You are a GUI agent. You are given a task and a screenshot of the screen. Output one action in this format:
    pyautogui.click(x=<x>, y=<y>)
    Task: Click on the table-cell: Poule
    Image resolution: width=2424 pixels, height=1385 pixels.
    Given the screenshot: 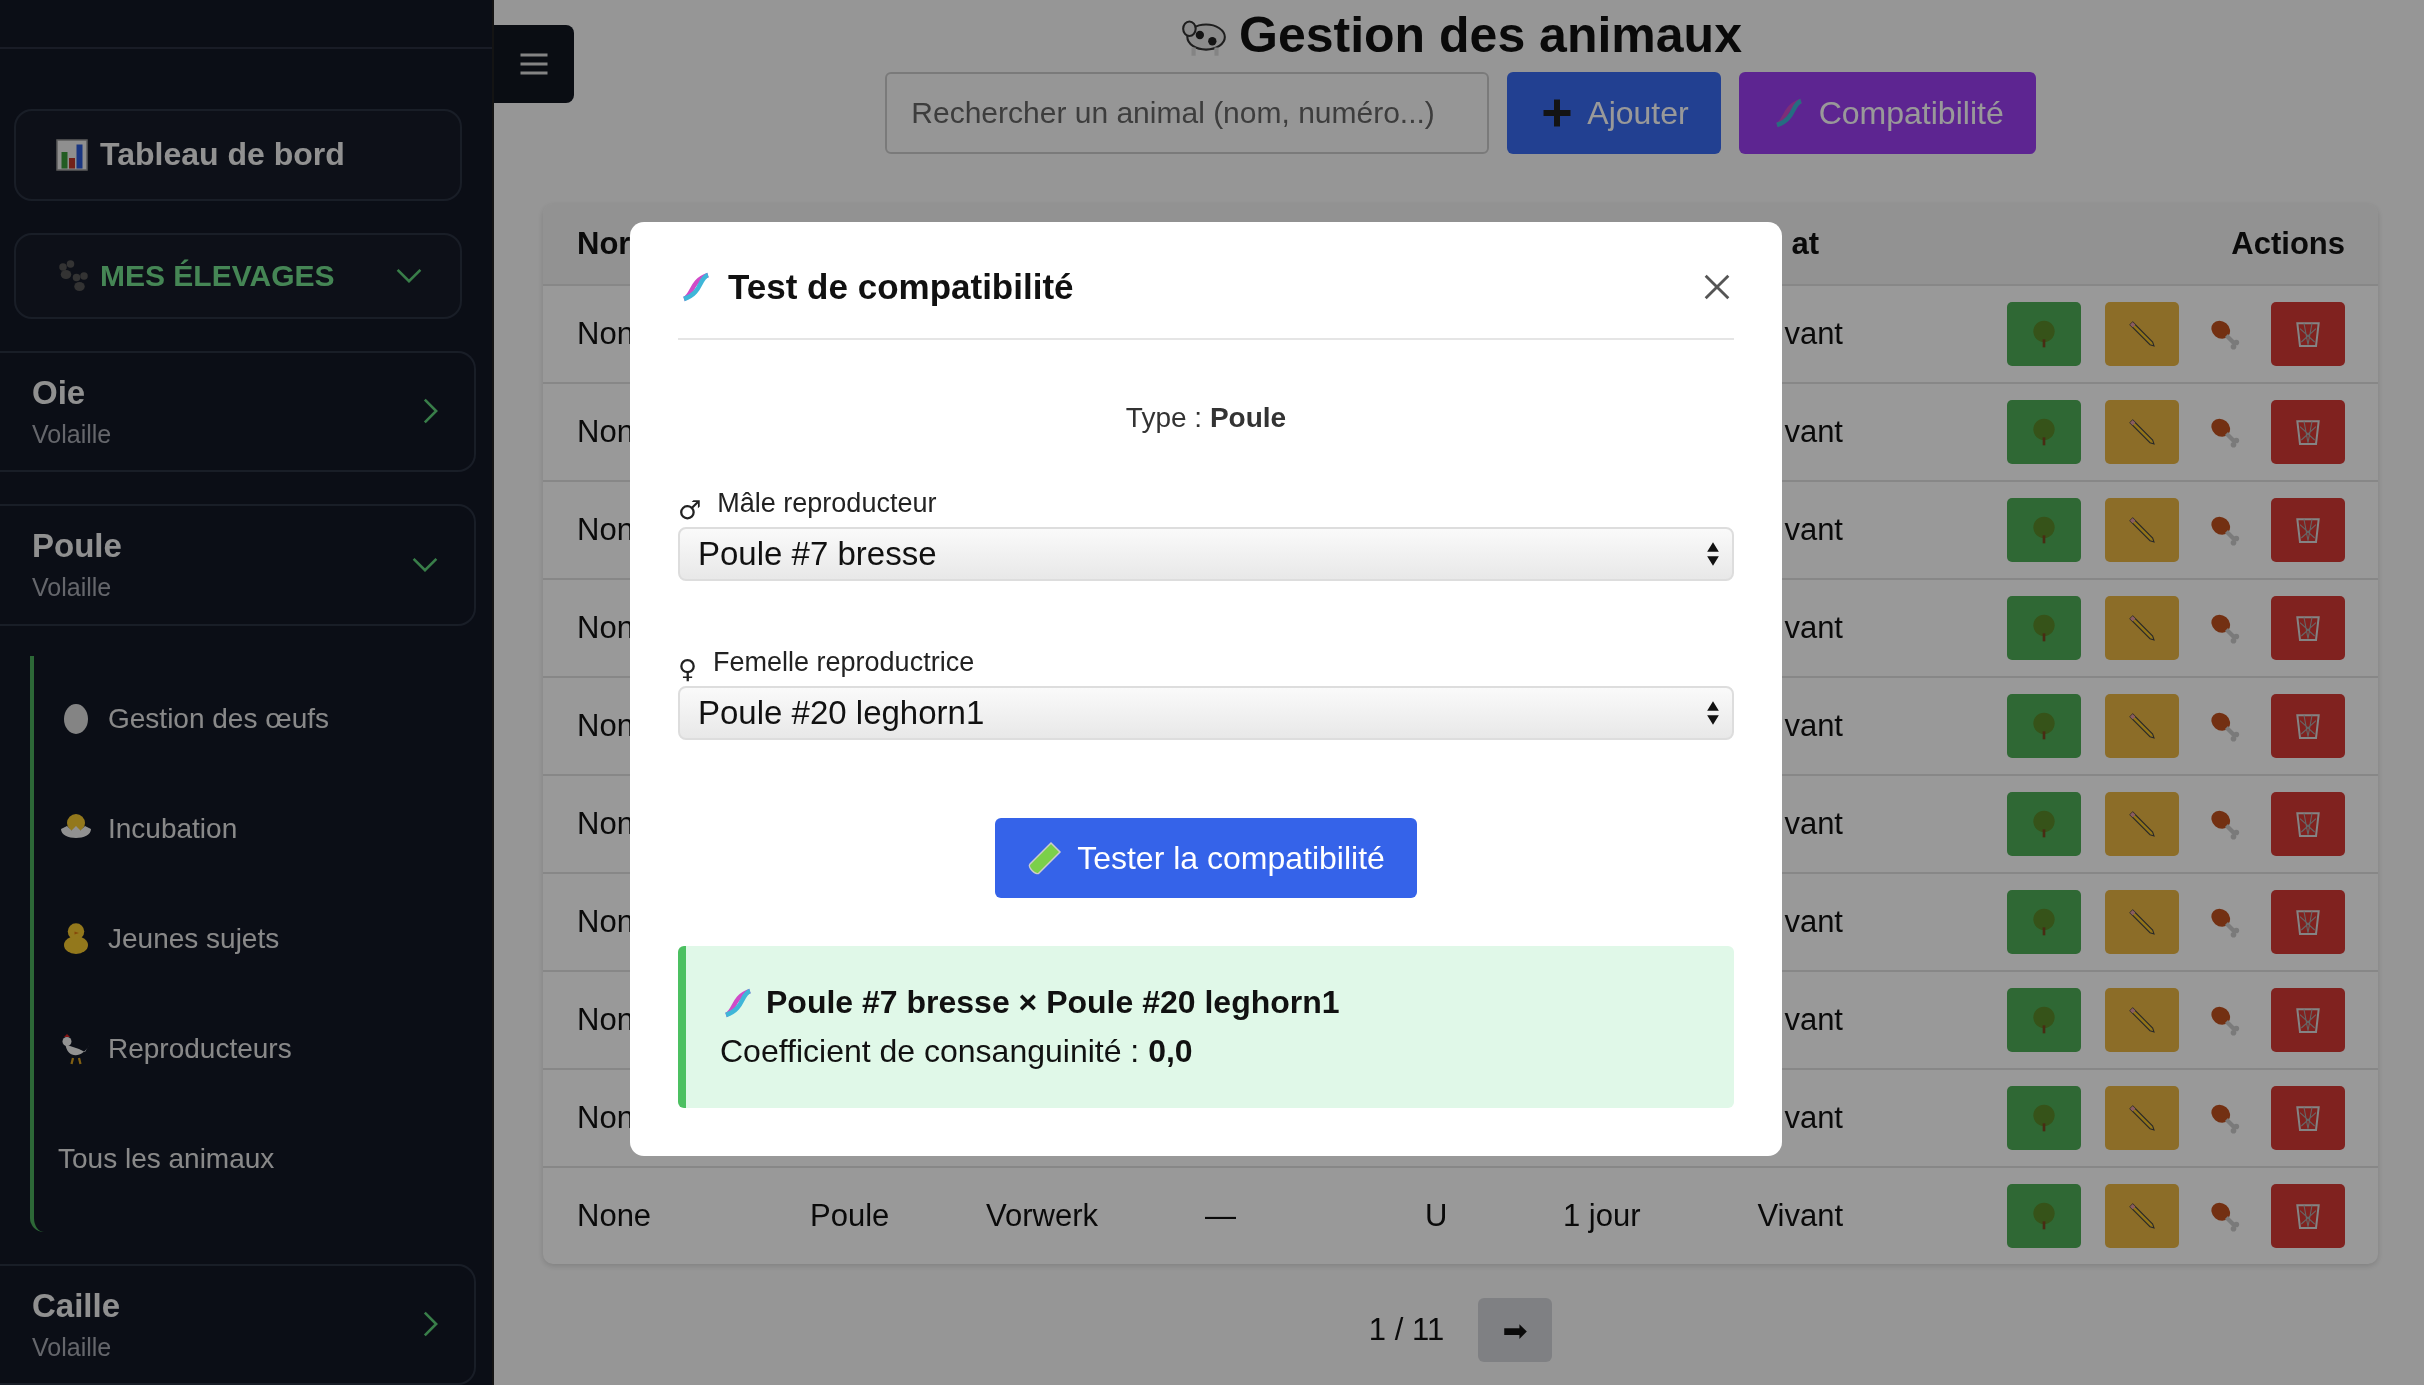 What is the action you would take?
    pyautogui.click(x=850, y=1215)
    